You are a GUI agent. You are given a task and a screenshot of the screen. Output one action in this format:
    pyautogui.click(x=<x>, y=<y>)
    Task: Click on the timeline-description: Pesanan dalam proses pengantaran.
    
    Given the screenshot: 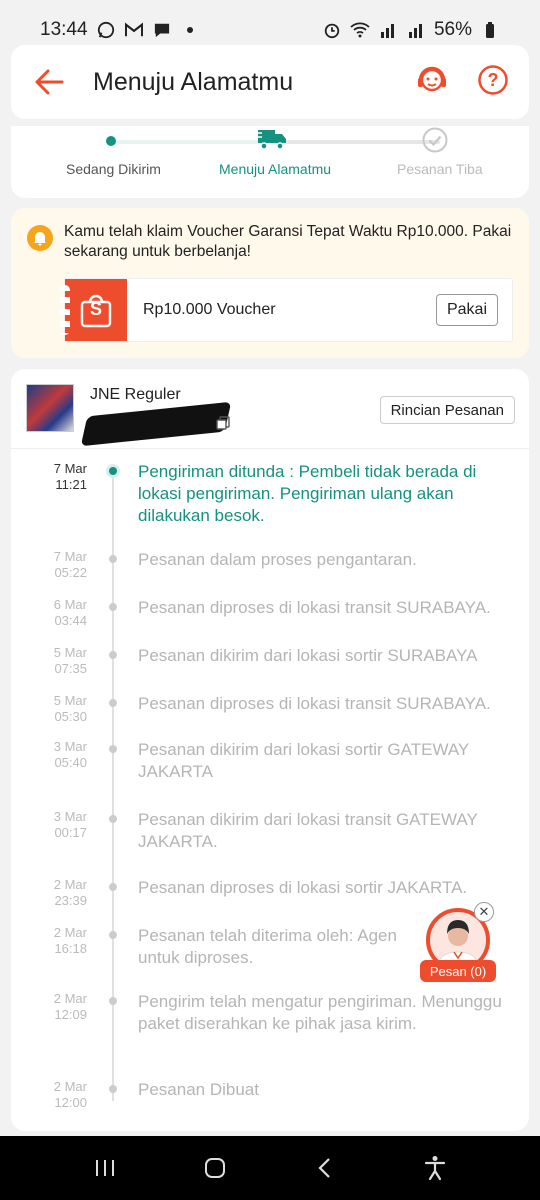 What is the action you would take?
    pyautogui.click(x=277, y=559)
    